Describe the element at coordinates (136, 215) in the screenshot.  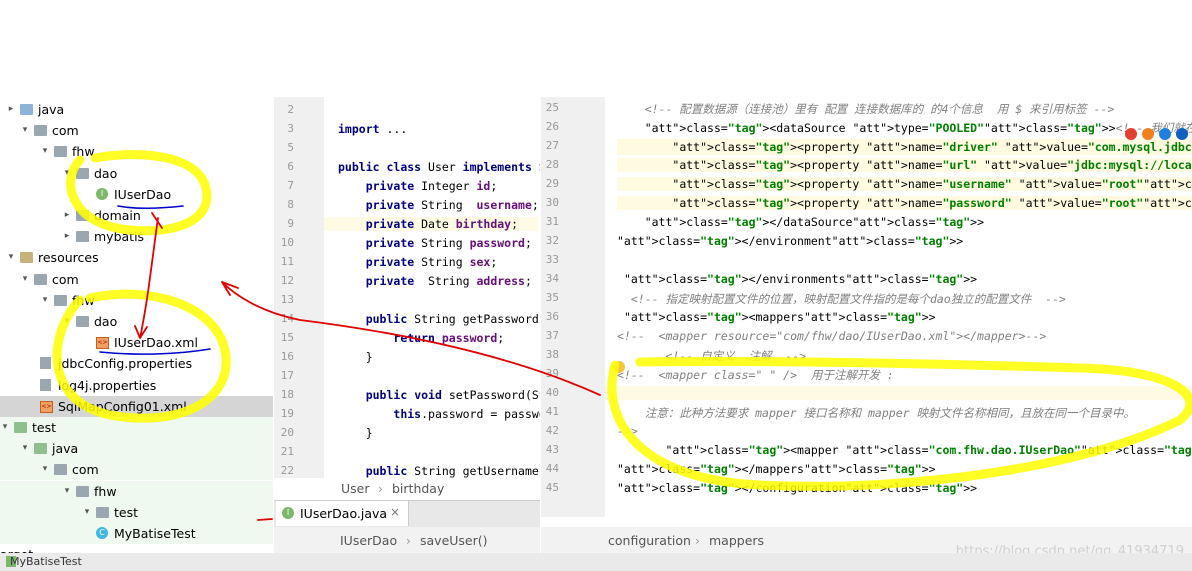
I see `tree-item: ▸ domain` at that location.